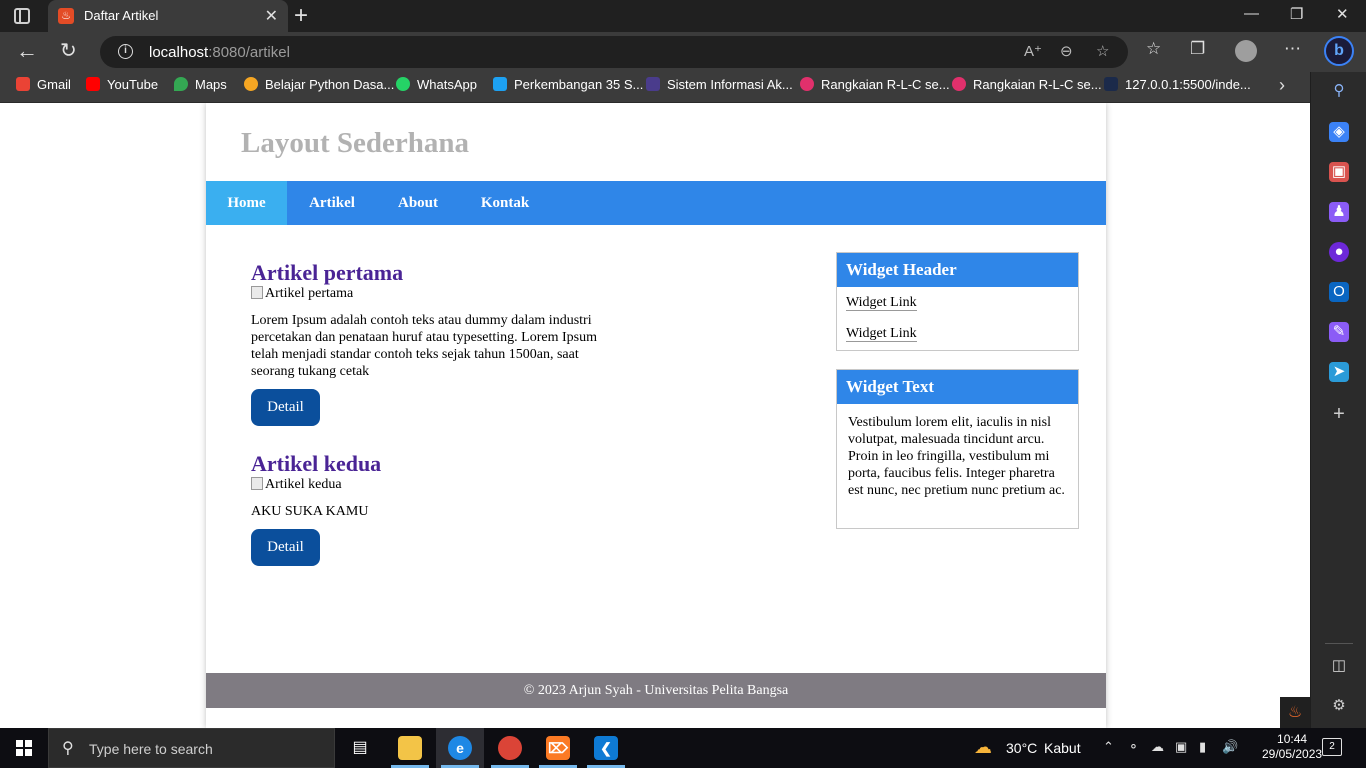 The image size is (1366, 768). I want to click on weather-description: Kabut, so click(1062, 748).